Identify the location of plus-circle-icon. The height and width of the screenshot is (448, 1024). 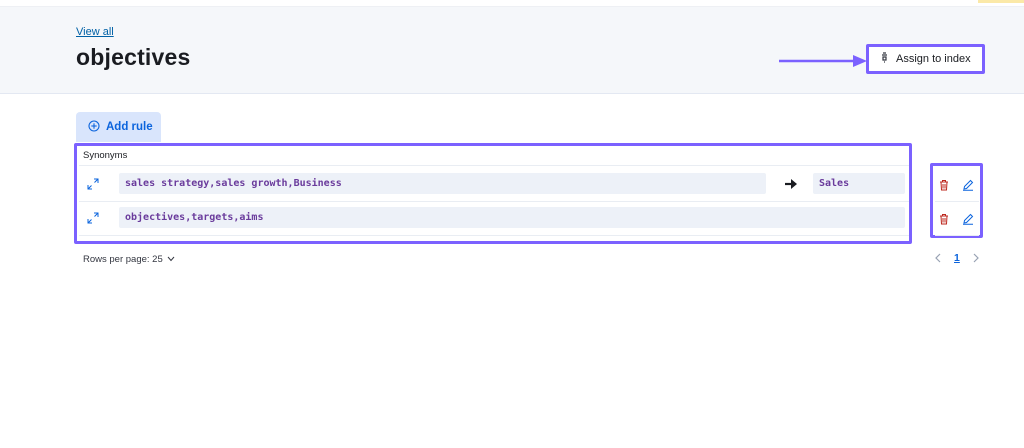
(94, 127).